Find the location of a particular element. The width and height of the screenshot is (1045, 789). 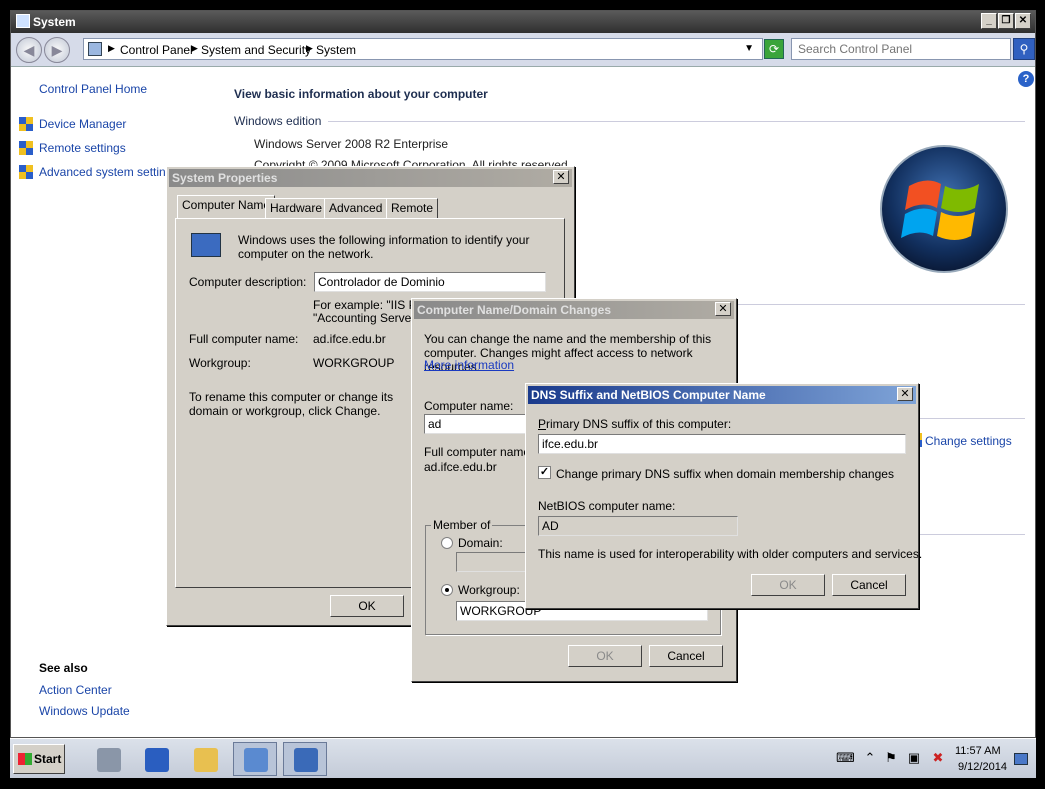

chevron-up-icon: ⌃ is located at coordinates (870, 758).